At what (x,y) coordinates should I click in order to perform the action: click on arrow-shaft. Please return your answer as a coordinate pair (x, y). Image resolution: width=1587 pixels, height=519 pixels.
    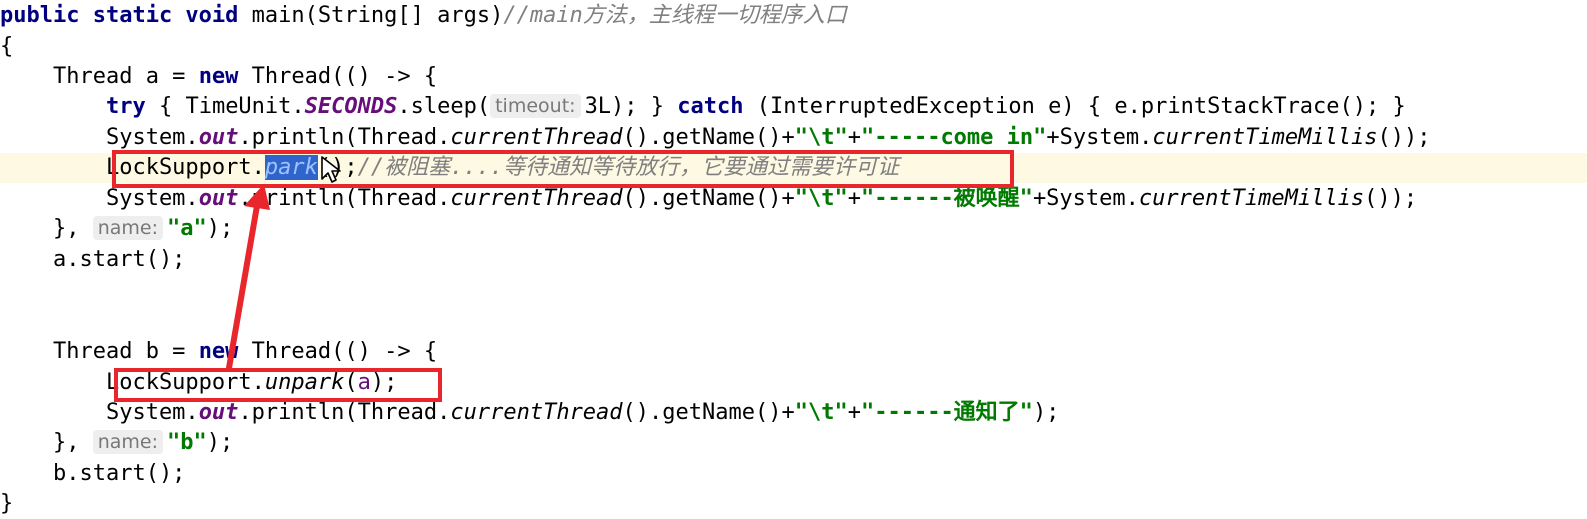
    Looking at the image, I should click on (243, 284).